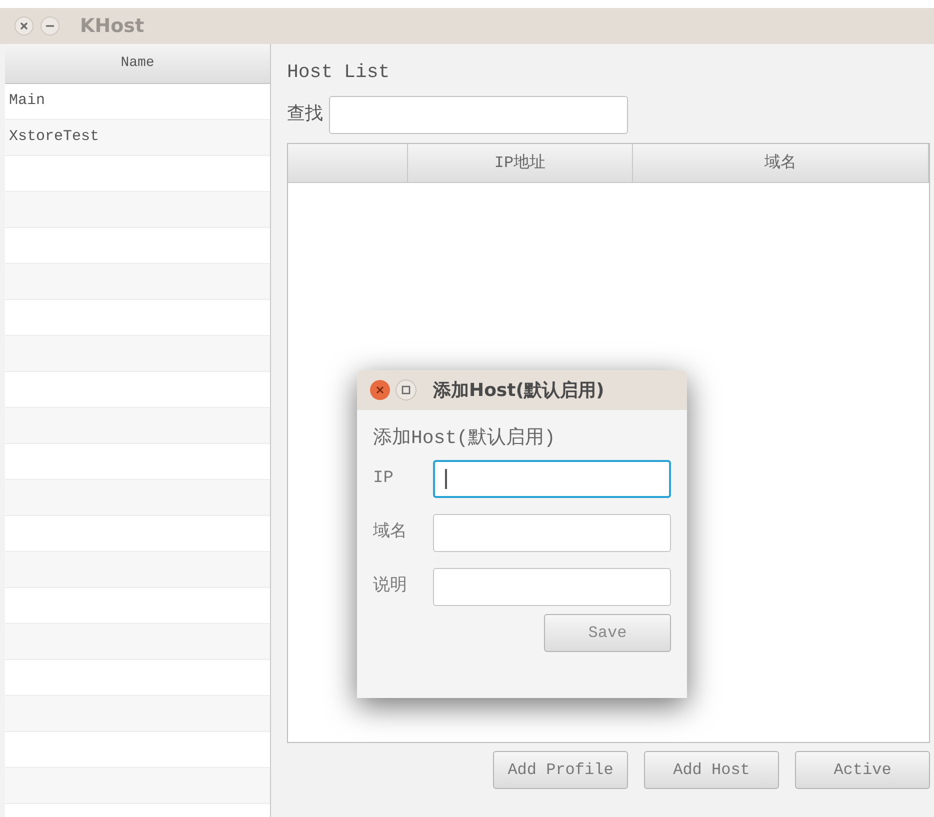 This screenshot has height=817, width=934. I want to click on section-title: Host List, so click(339, 72).